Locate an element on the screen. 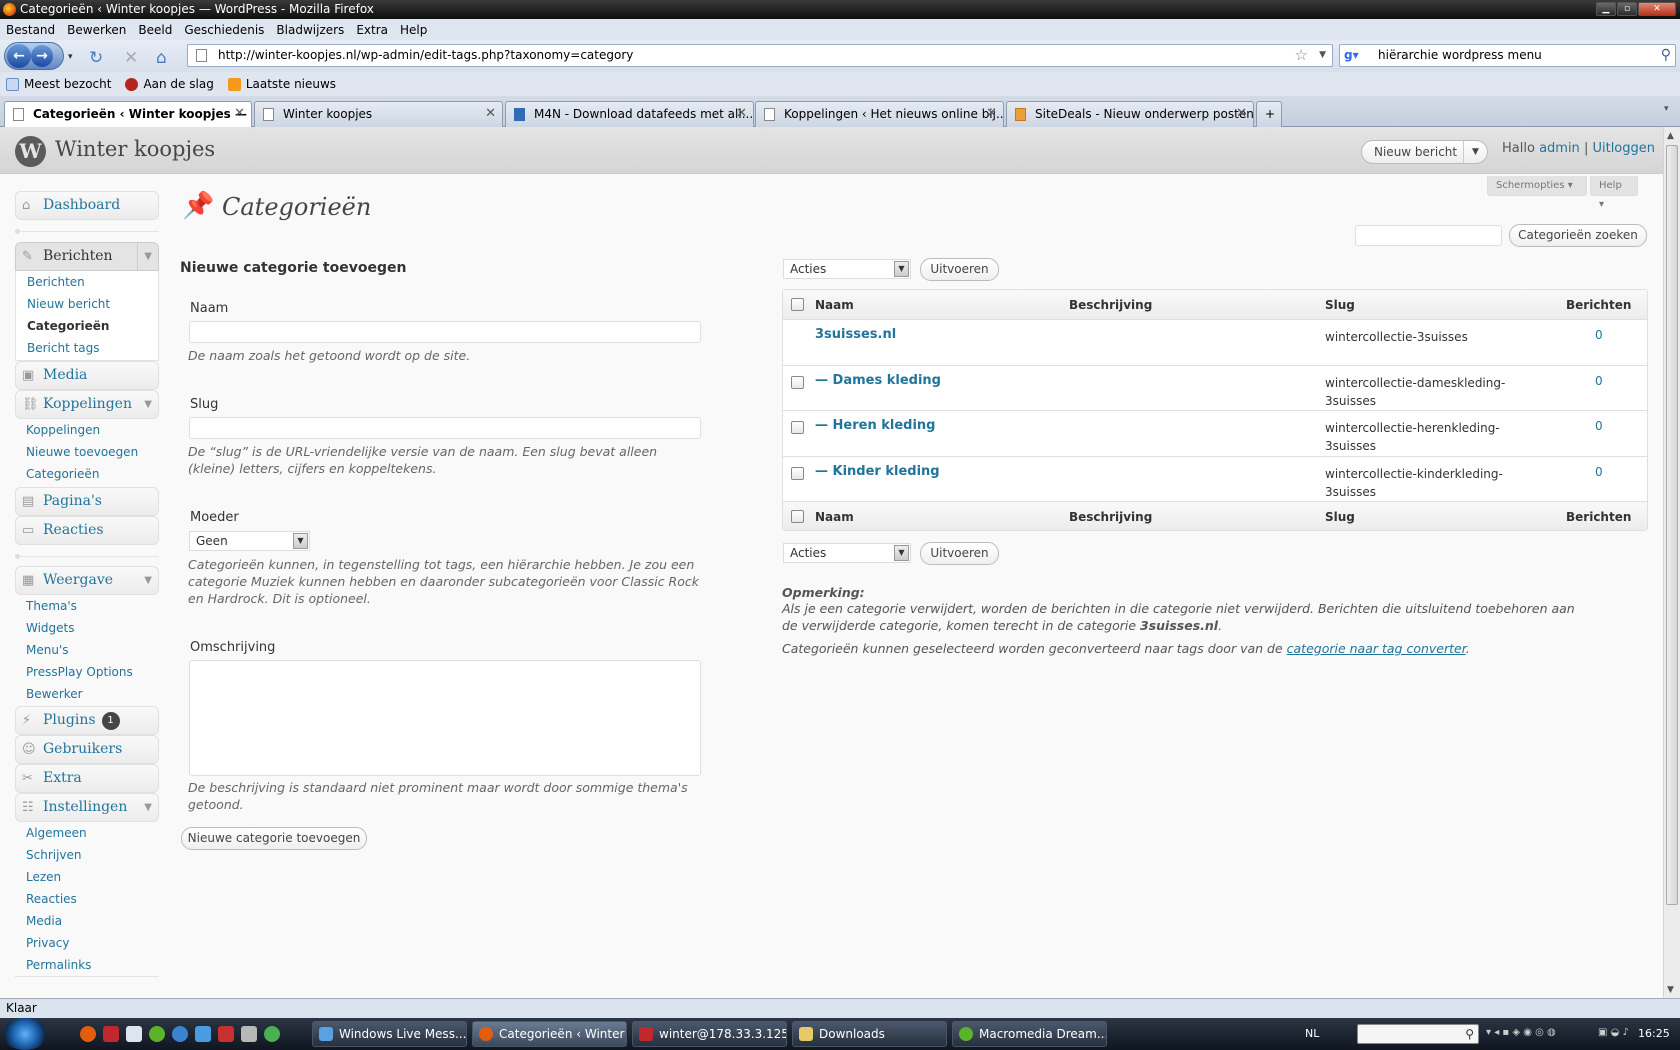 The width and height of the screenshot is (1680, 1050). new-tab-button: + is located at coordinates (1269, 114).